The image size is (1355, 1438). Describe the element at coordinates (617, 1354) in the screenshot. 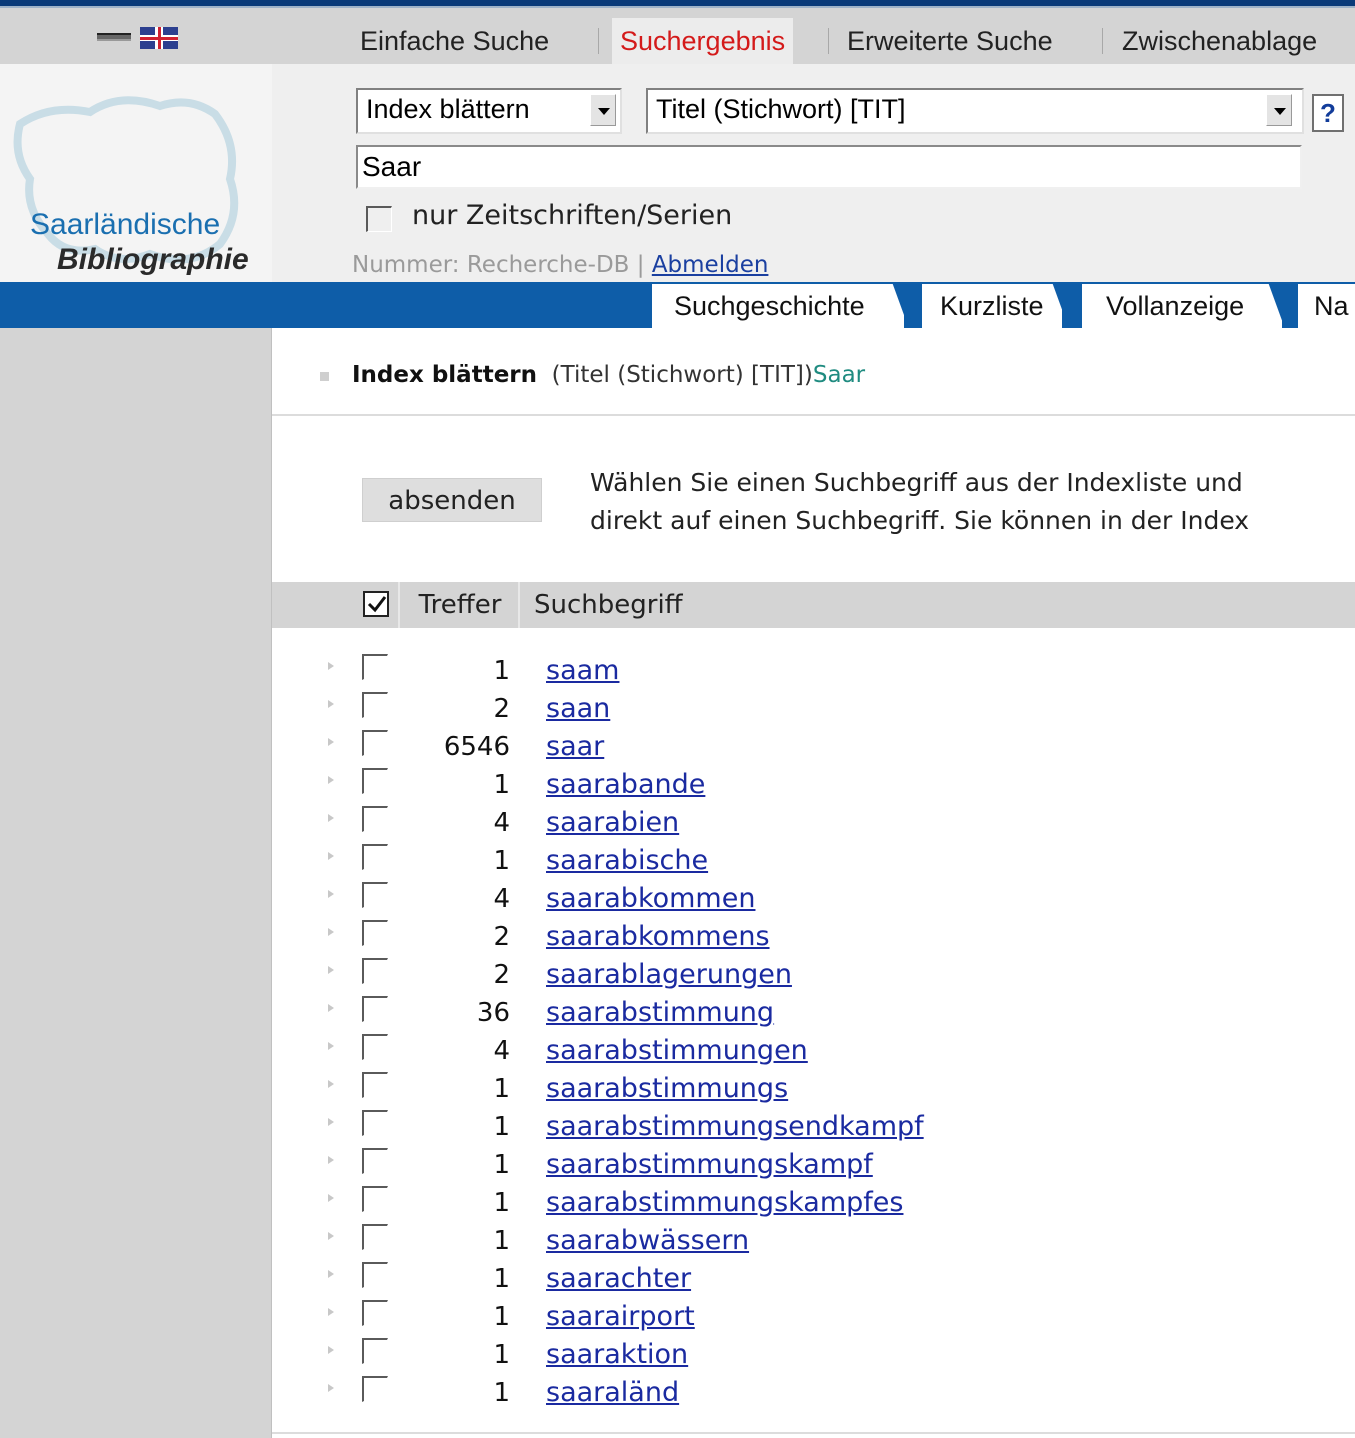

I see `index-term-link: saaraktion` at that location.